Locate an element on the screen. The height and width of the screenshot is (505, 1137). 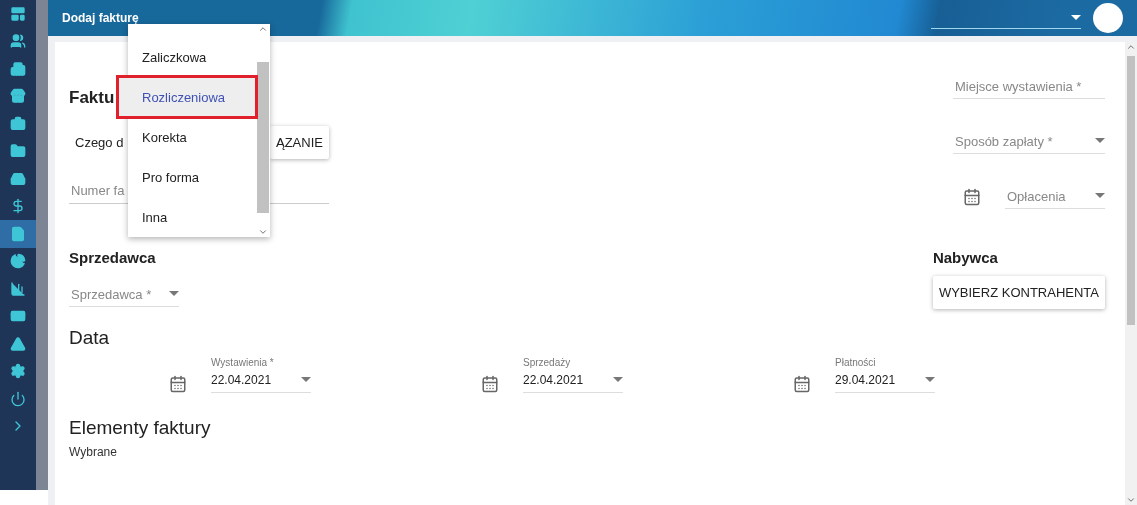
place-field: Miejsce wystawienia * is located at coordinates (1029, 86).